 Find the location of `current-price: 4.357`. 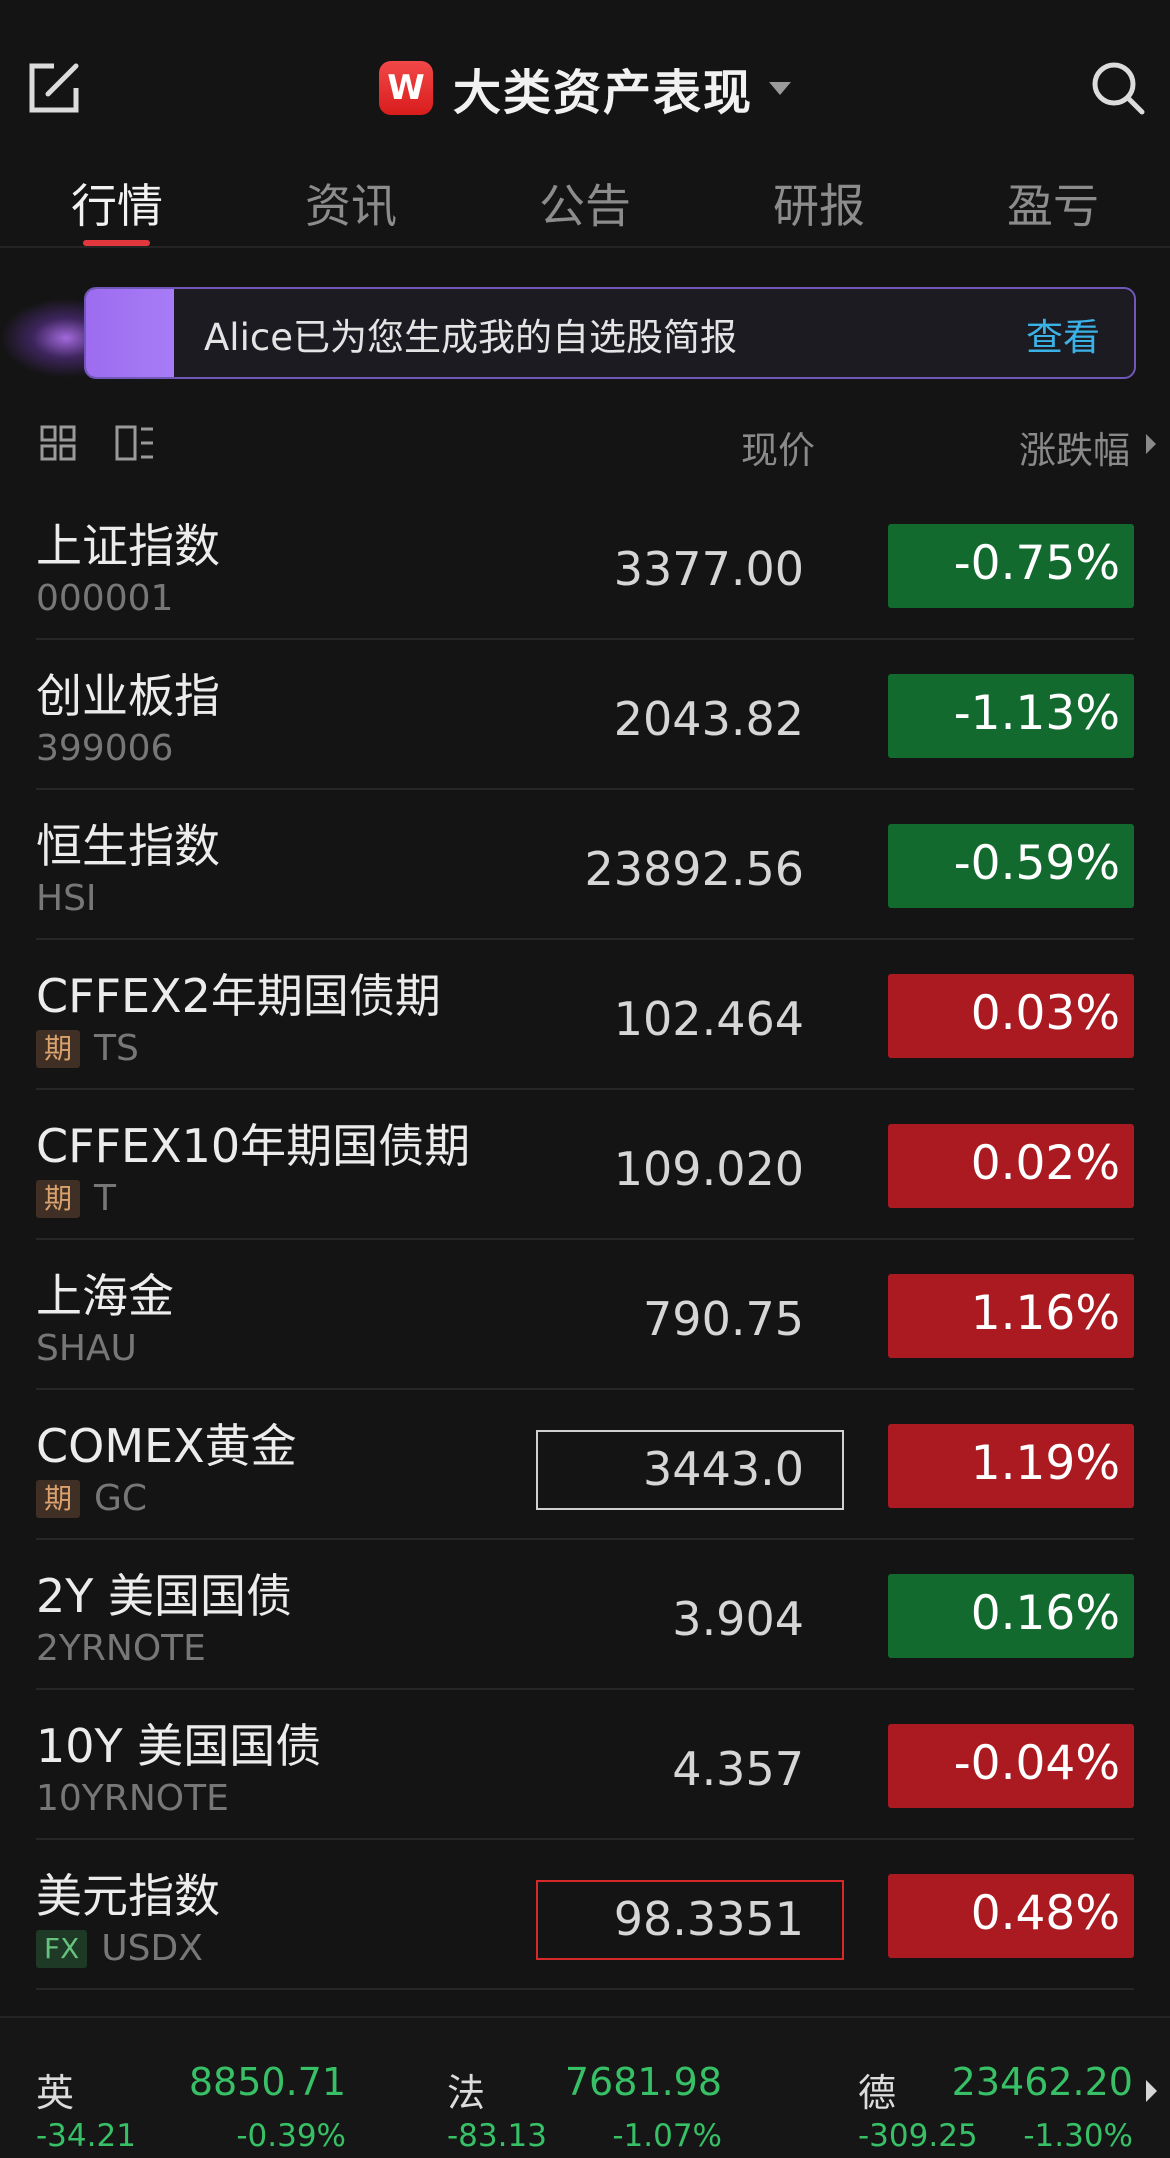

current-price: 4.357 is located at coordinates (738, 1769).